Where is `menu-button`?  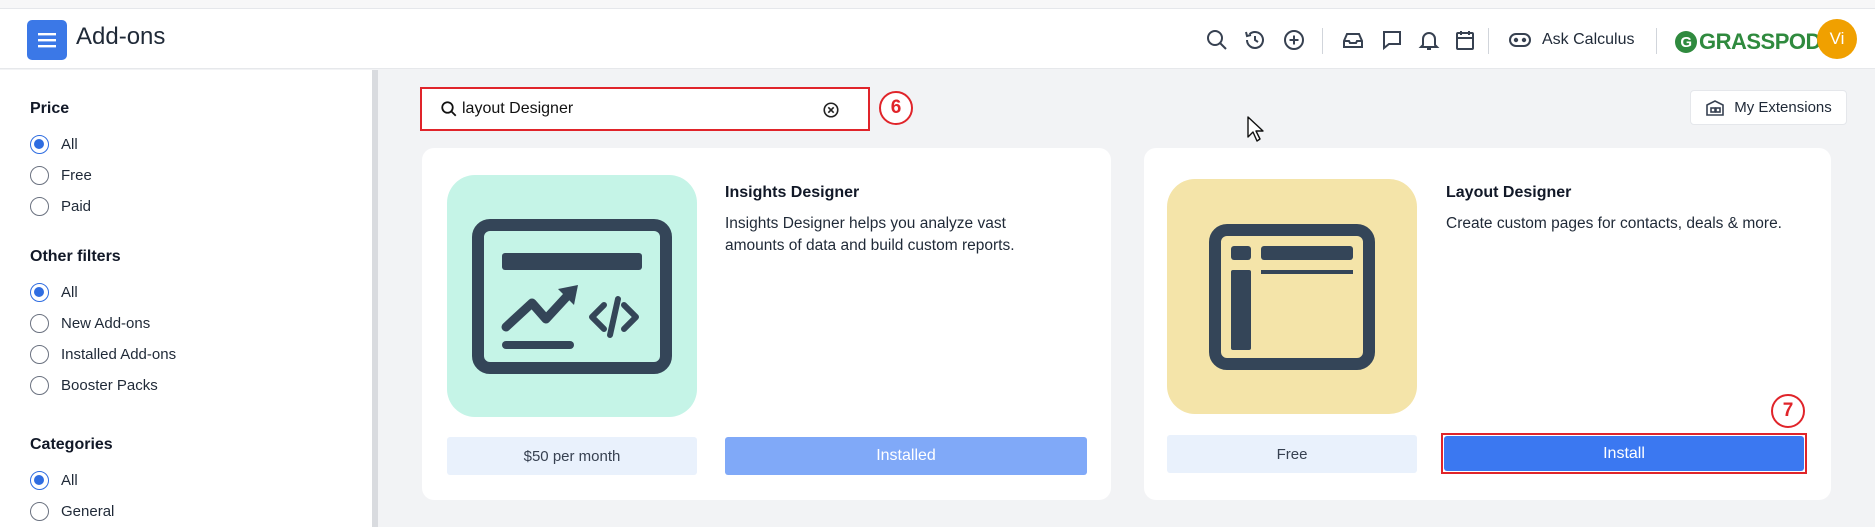
menu-button is located at coordinates (47, 40).